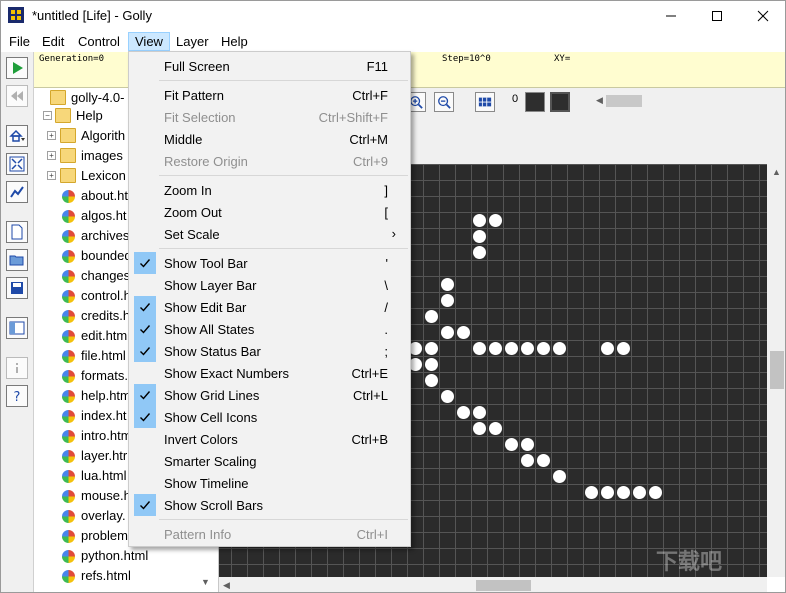  I want to click on show-patterns-button, so click(17, 328).